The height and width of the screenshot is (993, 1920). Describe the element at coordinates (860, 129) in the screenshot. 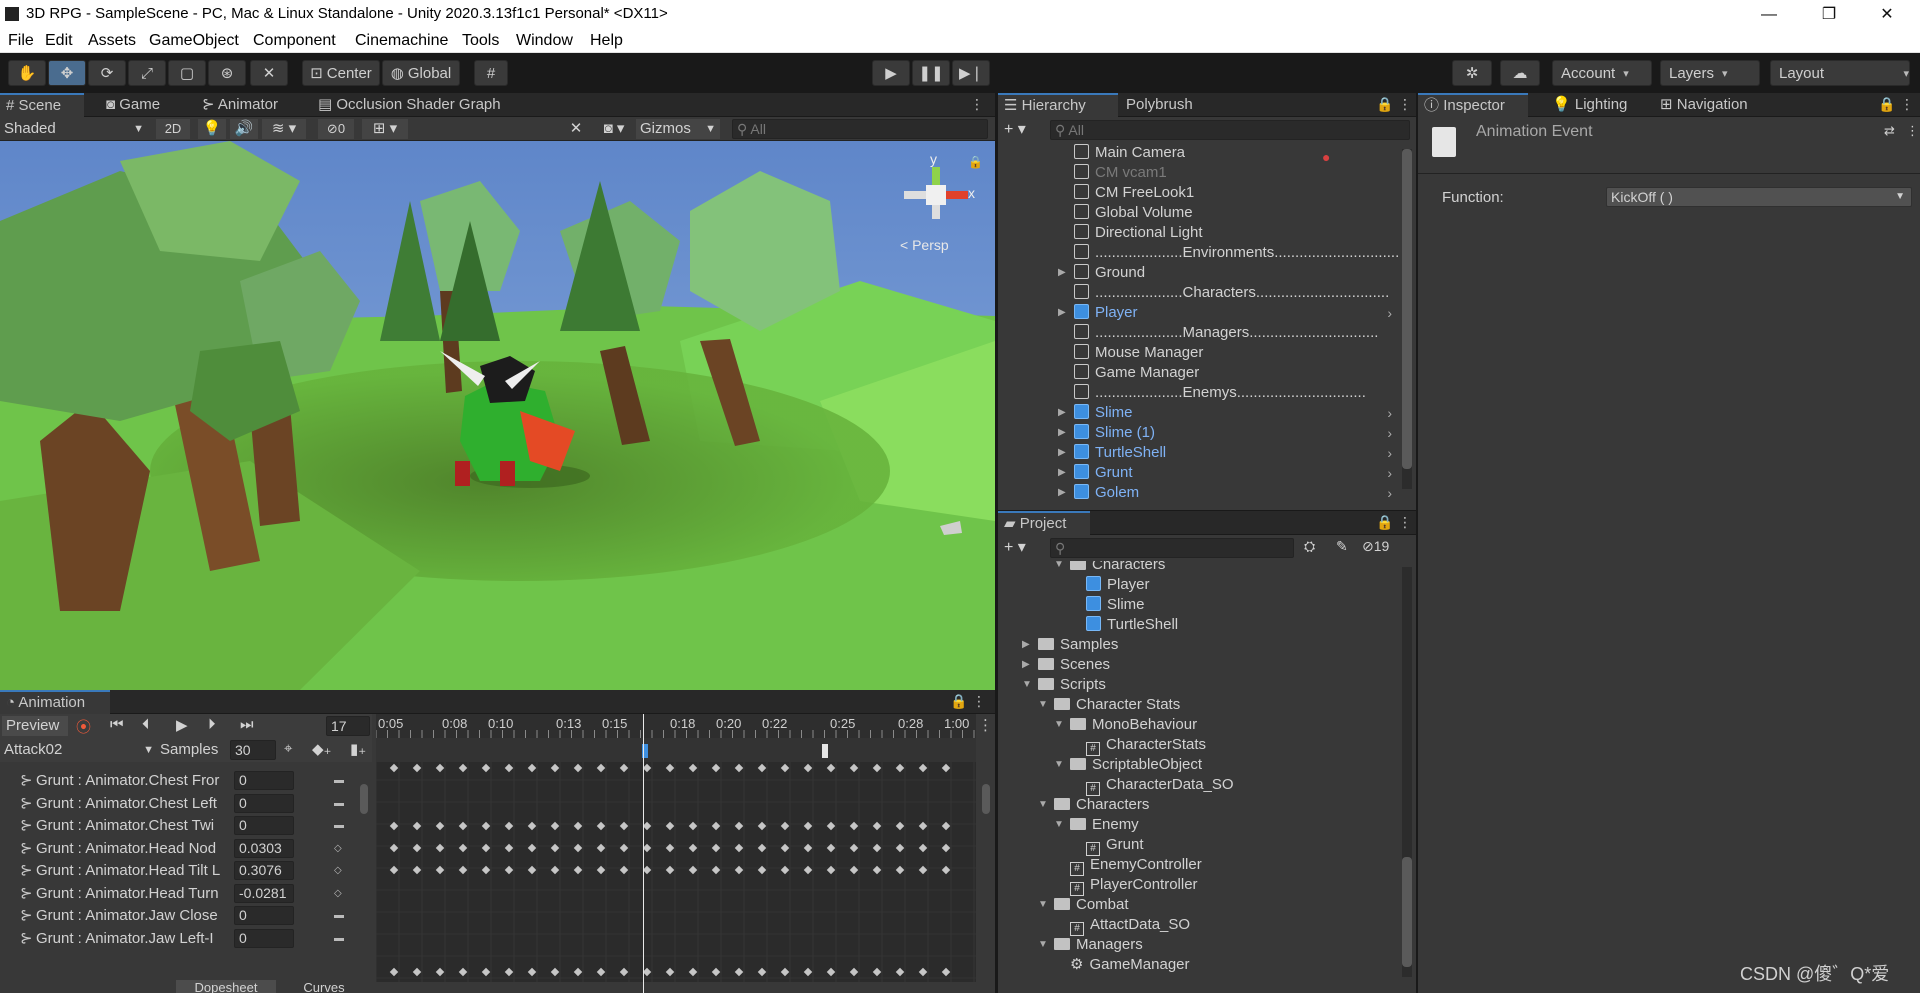

I see `scene-search-input: ⚲ All` at that location.